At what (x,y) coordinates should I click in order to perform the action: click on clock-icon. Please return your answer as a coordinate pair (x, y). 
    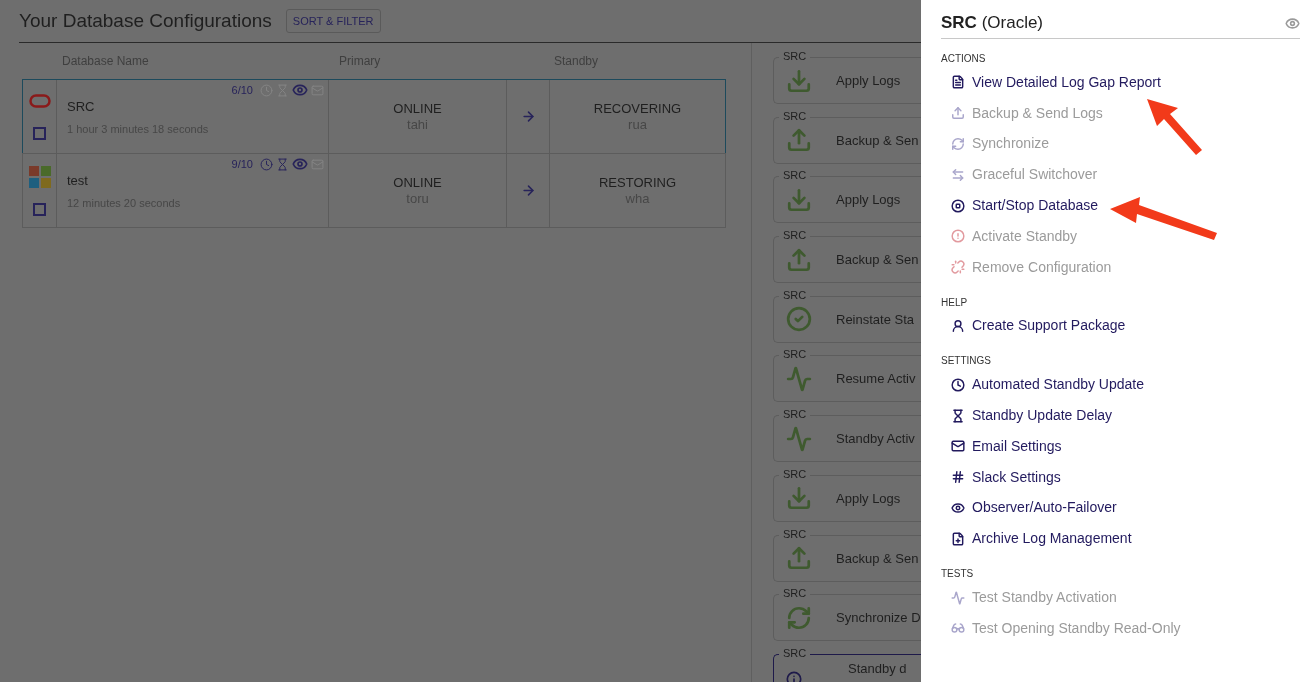
    Looking at the image, I should click on (958, 384).